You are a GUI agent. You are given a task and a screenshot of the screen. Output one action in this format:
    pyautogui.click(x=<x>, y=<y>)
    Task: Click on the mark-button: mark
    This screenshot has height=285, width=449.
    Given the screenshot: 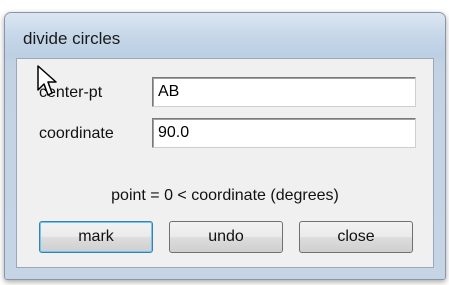 What is the action you would take?
    pyautogui.click(x=96, y=237)
    